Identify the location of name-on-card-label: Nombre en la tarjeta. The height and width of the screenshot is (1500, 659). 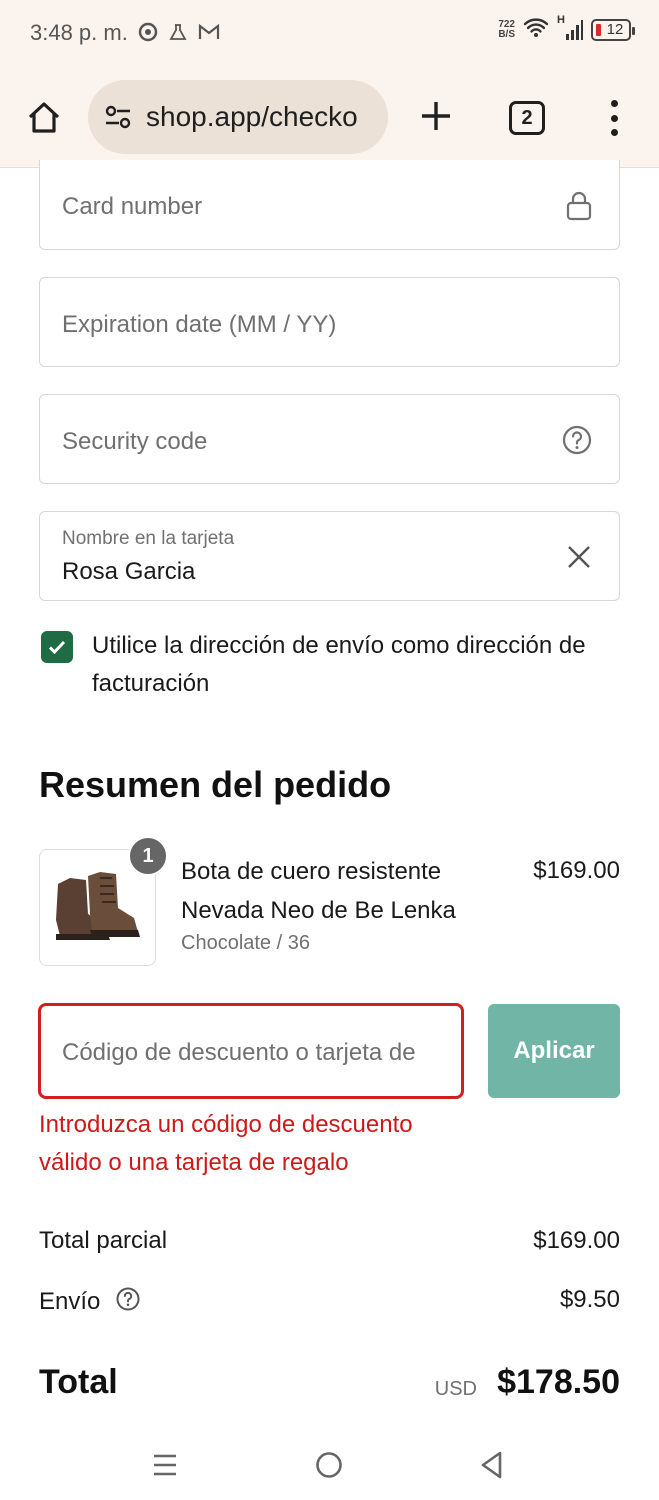
(148, 538).